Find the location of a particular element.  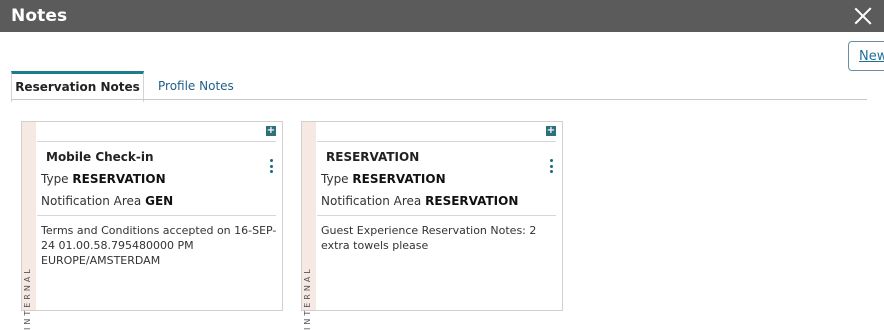

new-note-button: New is located at coordinates (866, 56).